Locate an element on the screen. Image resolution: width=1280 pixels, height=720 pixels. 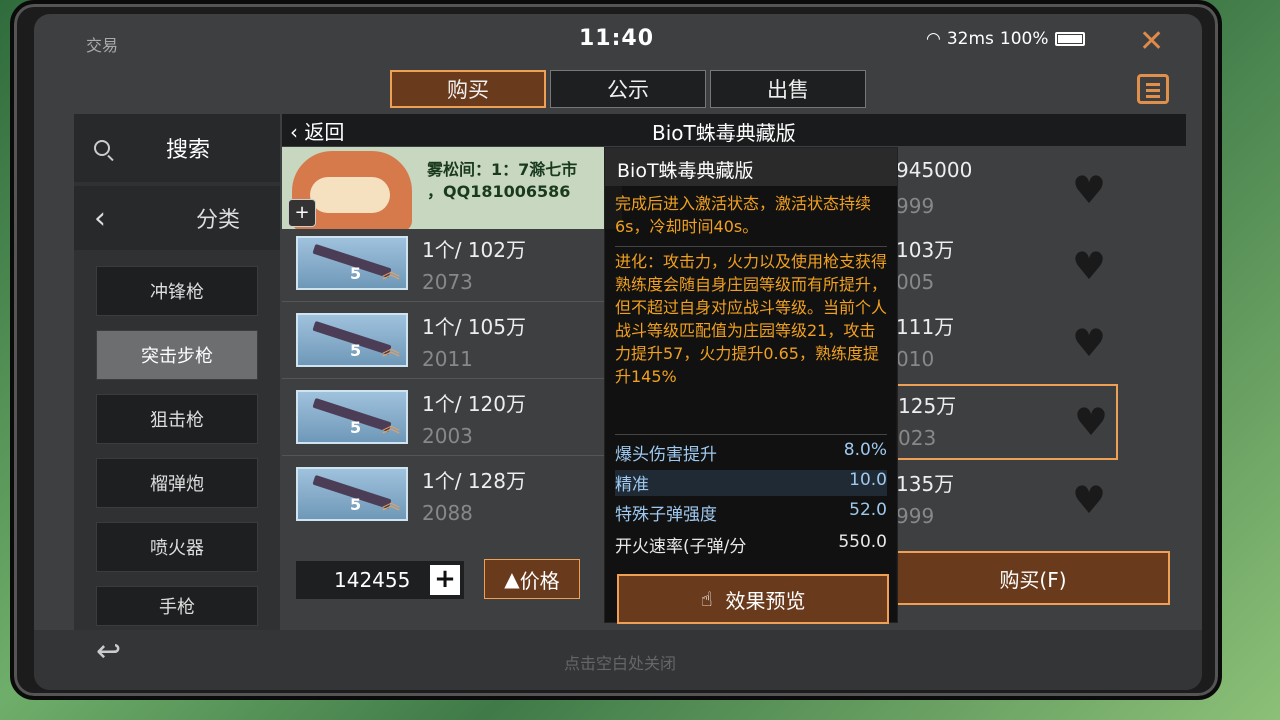
promo-banner: 雾松间：1：7滁七市 ，QQ181006586 + is located at coordinates (452, 188).